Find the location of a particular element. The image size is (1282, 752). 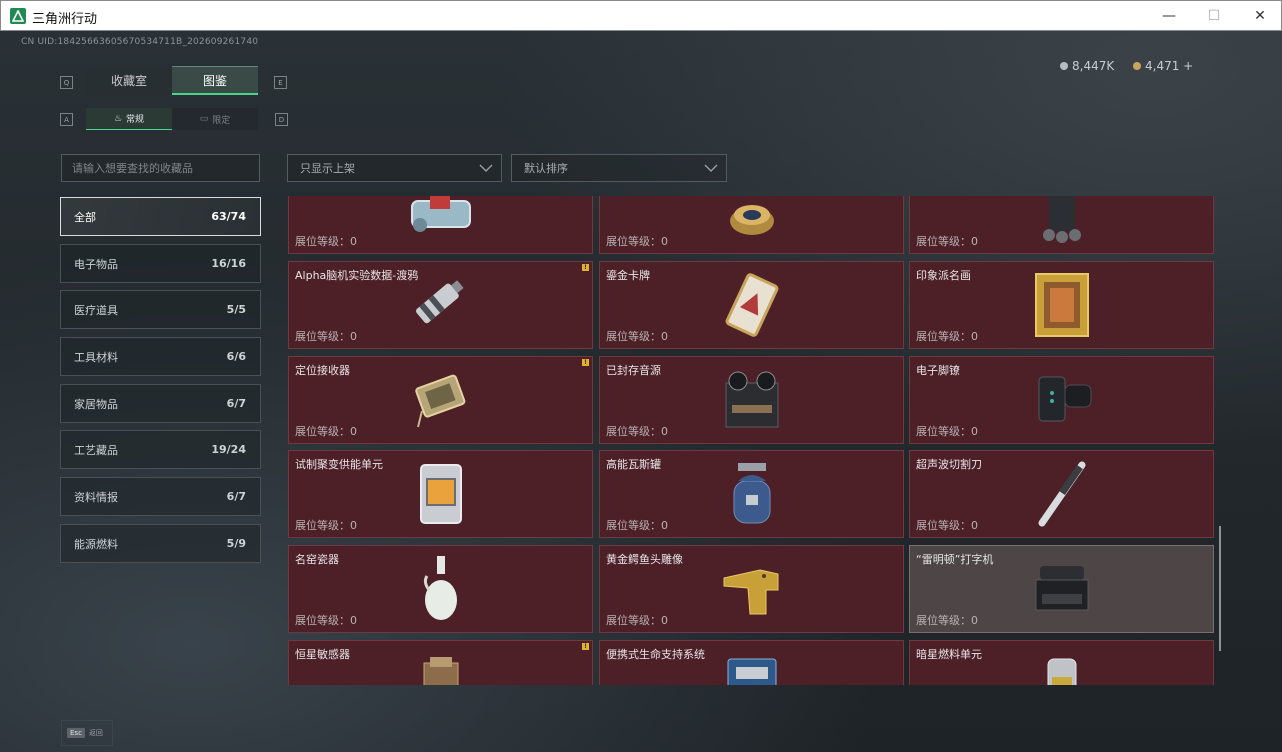

item-card: 鎏金卡牌 展位等级：0 is located at coordinates (751, 305).